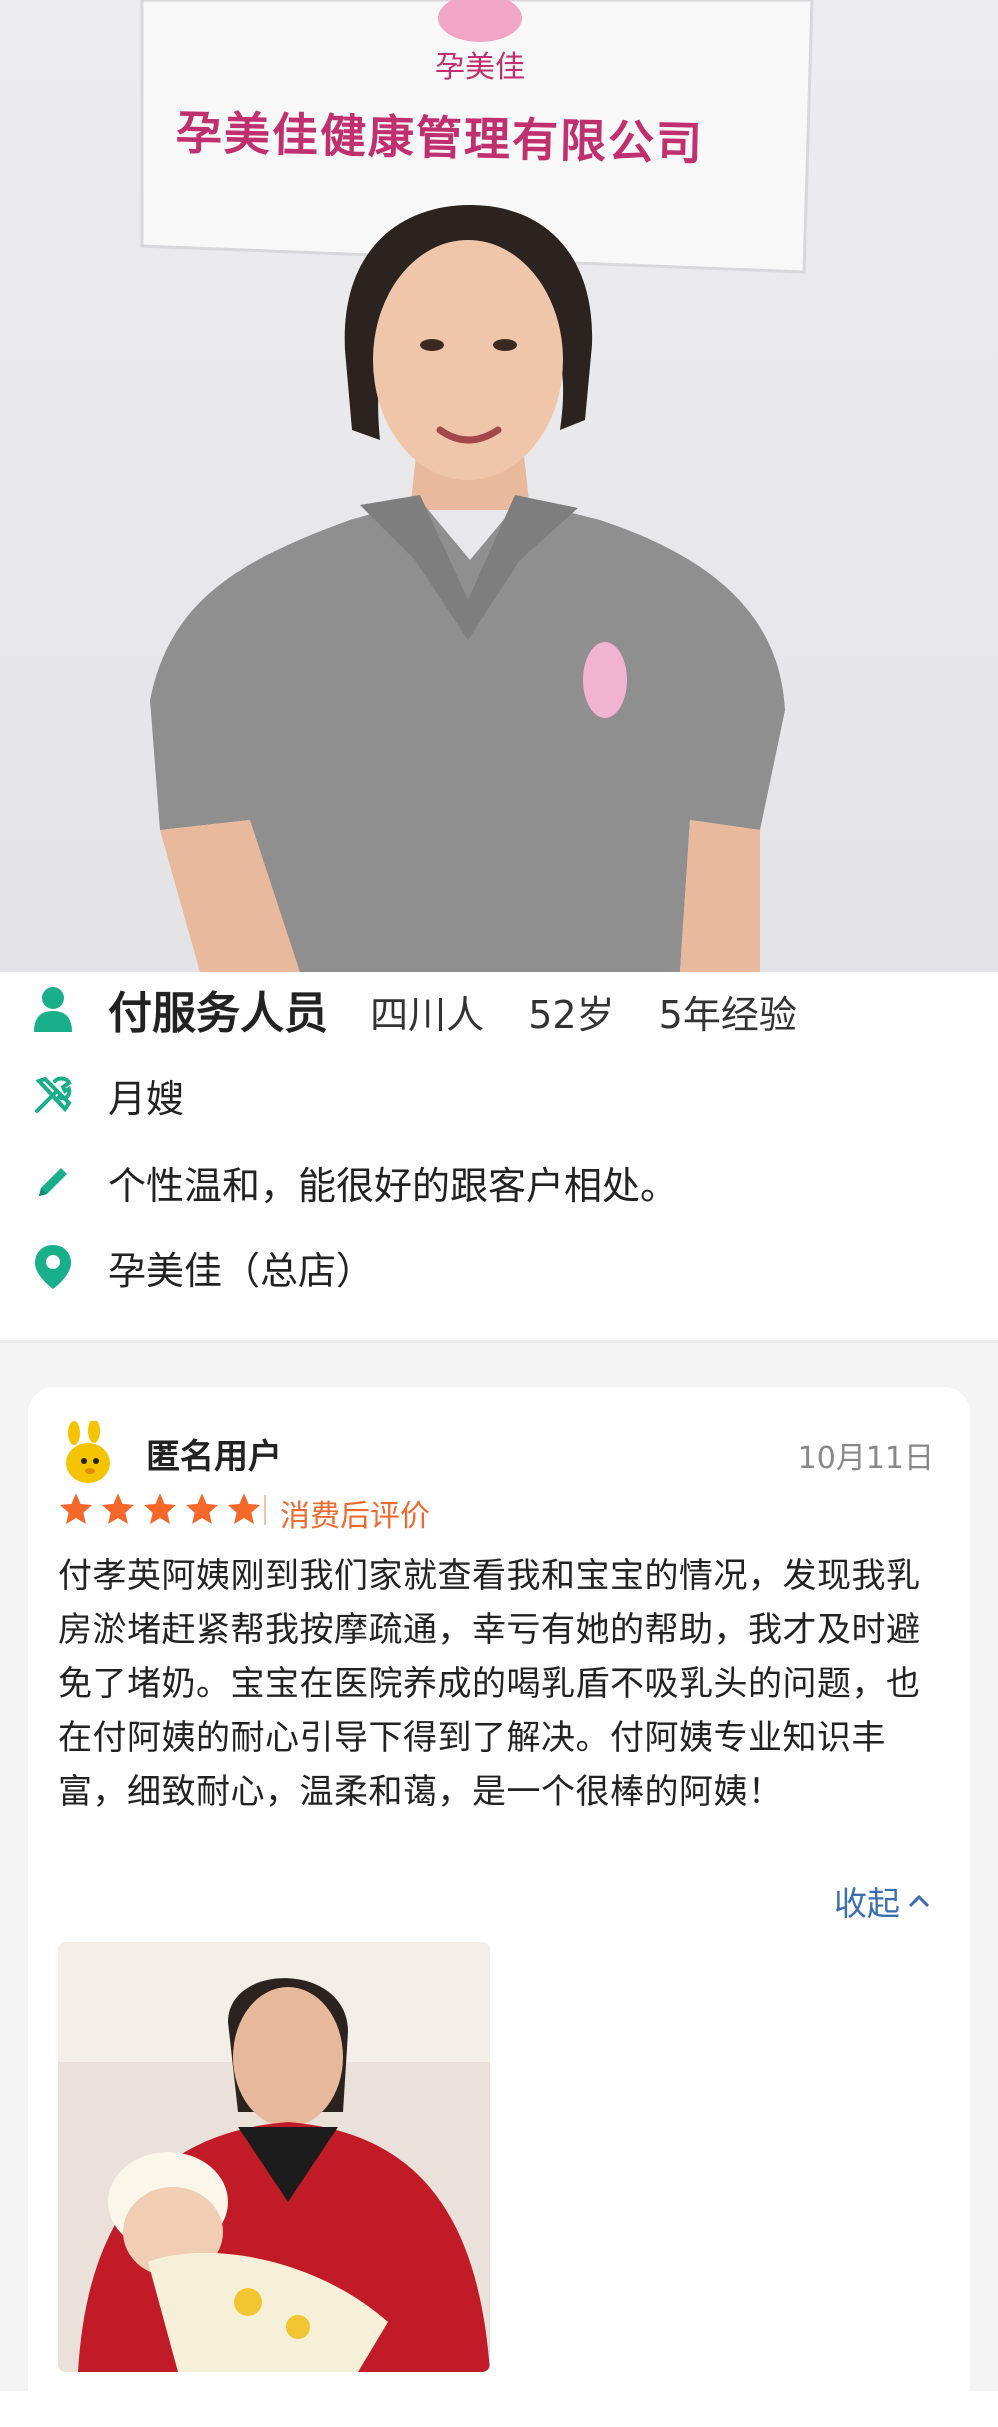 This screenshot has width=998, height=2427. I want to click on collapse-button: 收起, so click(882, 1901).